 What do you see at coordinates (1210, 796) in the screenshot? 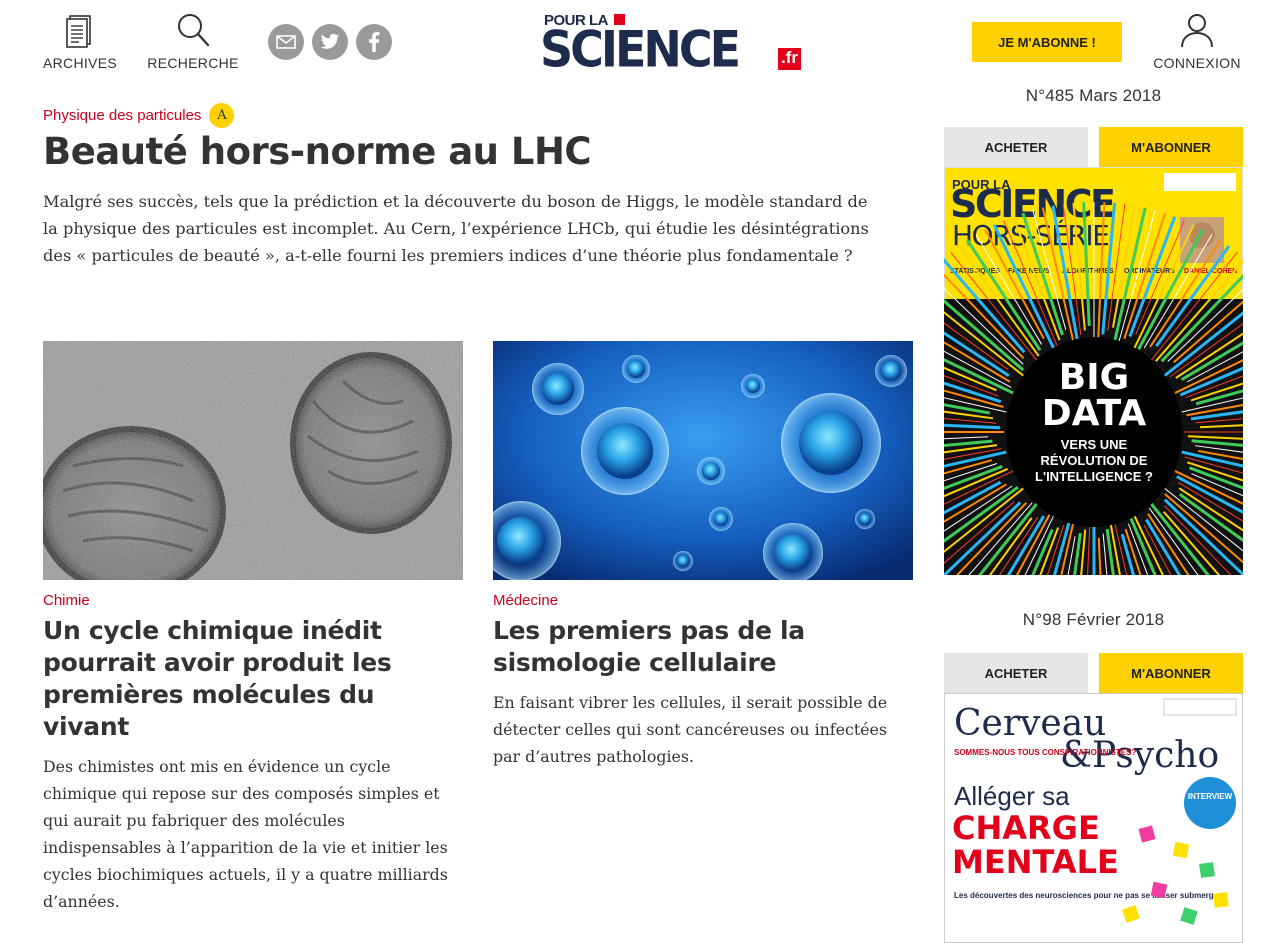
I see `cover-badge: INTERVIEW` at bounding box center [1210, 796].